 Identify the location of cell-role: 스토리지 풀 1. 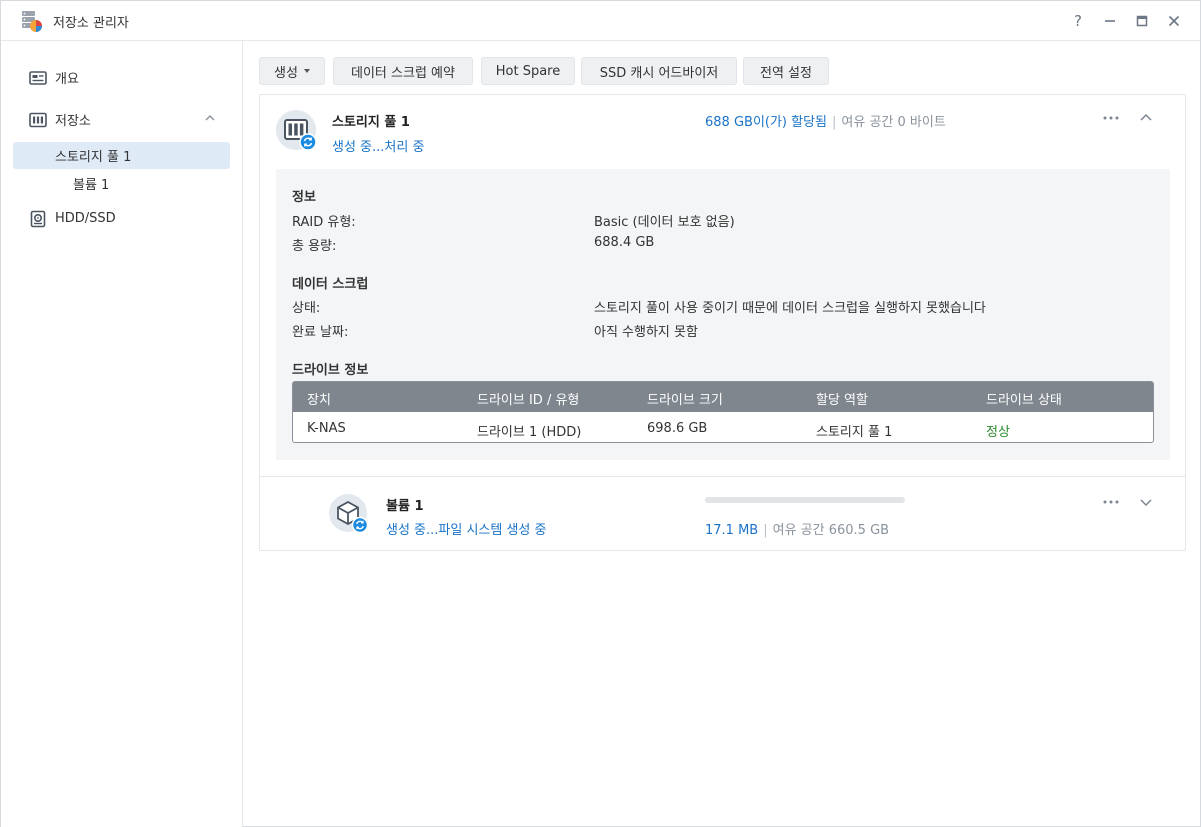
(854, 432).